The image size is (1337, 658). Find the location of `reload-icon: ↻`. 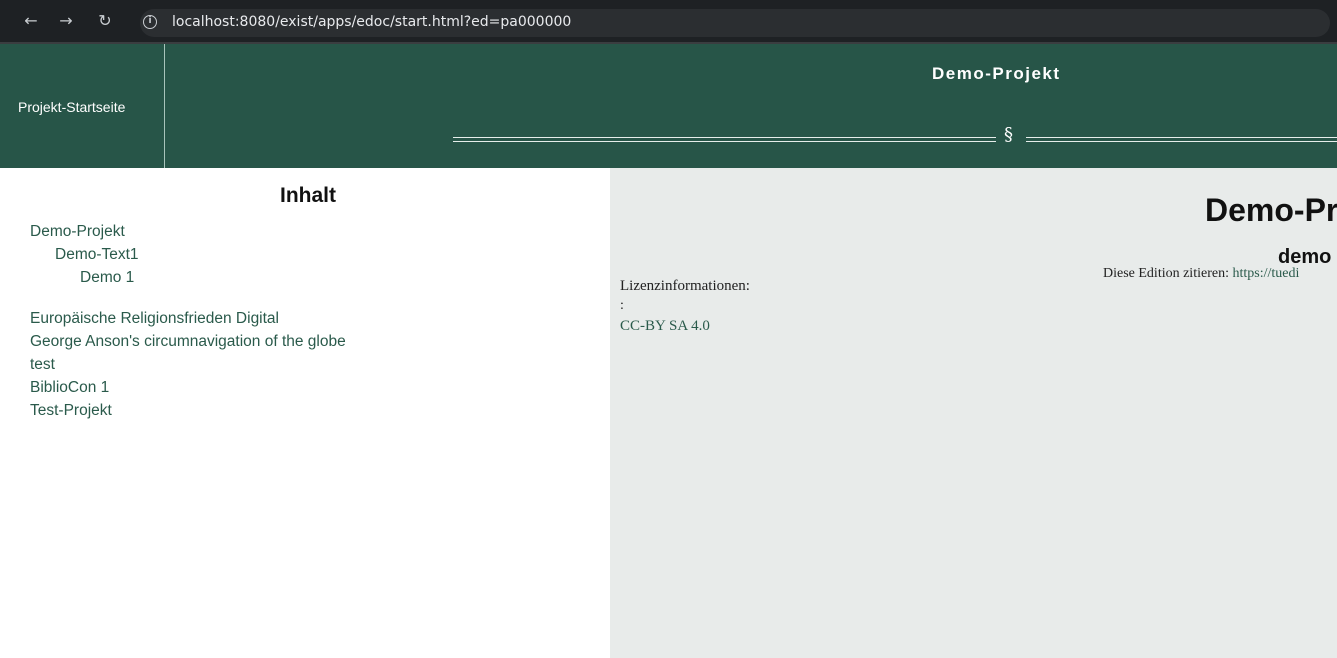

reload-icon: ↻ is located at coordinates (105, 21).